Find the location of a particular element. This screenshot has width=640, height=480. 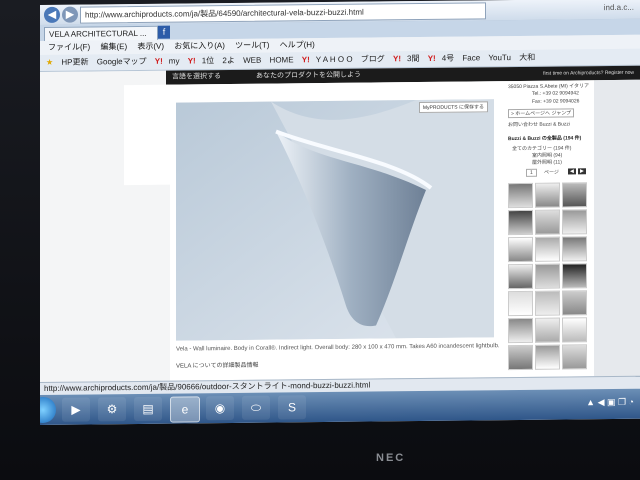

fav-item: Googleマップ is located at coordinates (122, 62).